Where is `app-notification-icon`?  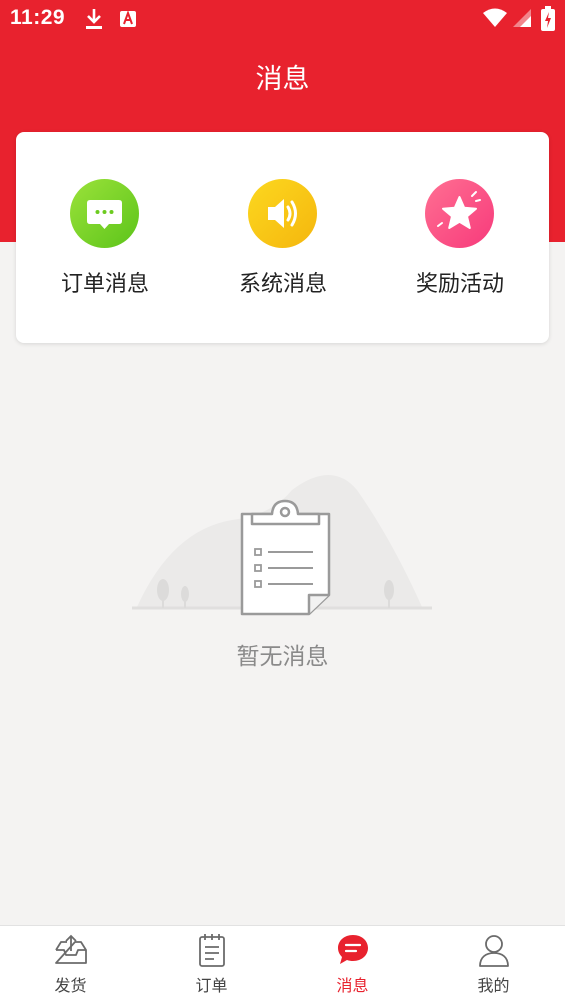
app-notification-icon is located at coordinates (128, 18).